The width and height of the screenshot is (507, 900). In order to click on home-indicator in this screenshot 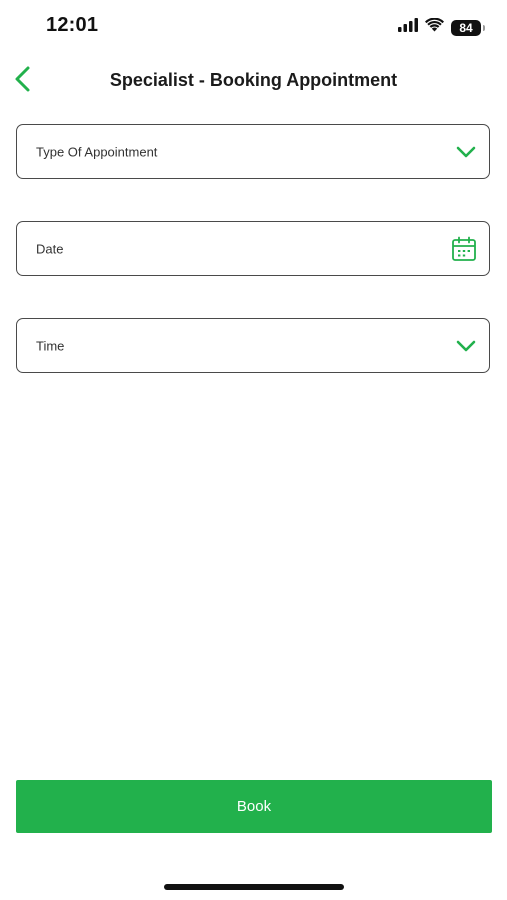, I will do `click(254, 887)`.